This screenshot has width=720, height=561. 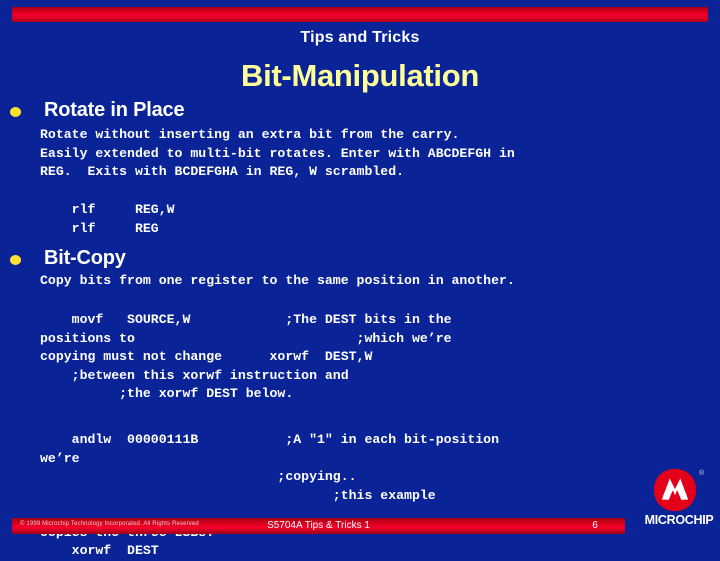 I want to click on code-block-rotate-in-place: rlf REG,W rlf REG, so click(x=123, y=219).